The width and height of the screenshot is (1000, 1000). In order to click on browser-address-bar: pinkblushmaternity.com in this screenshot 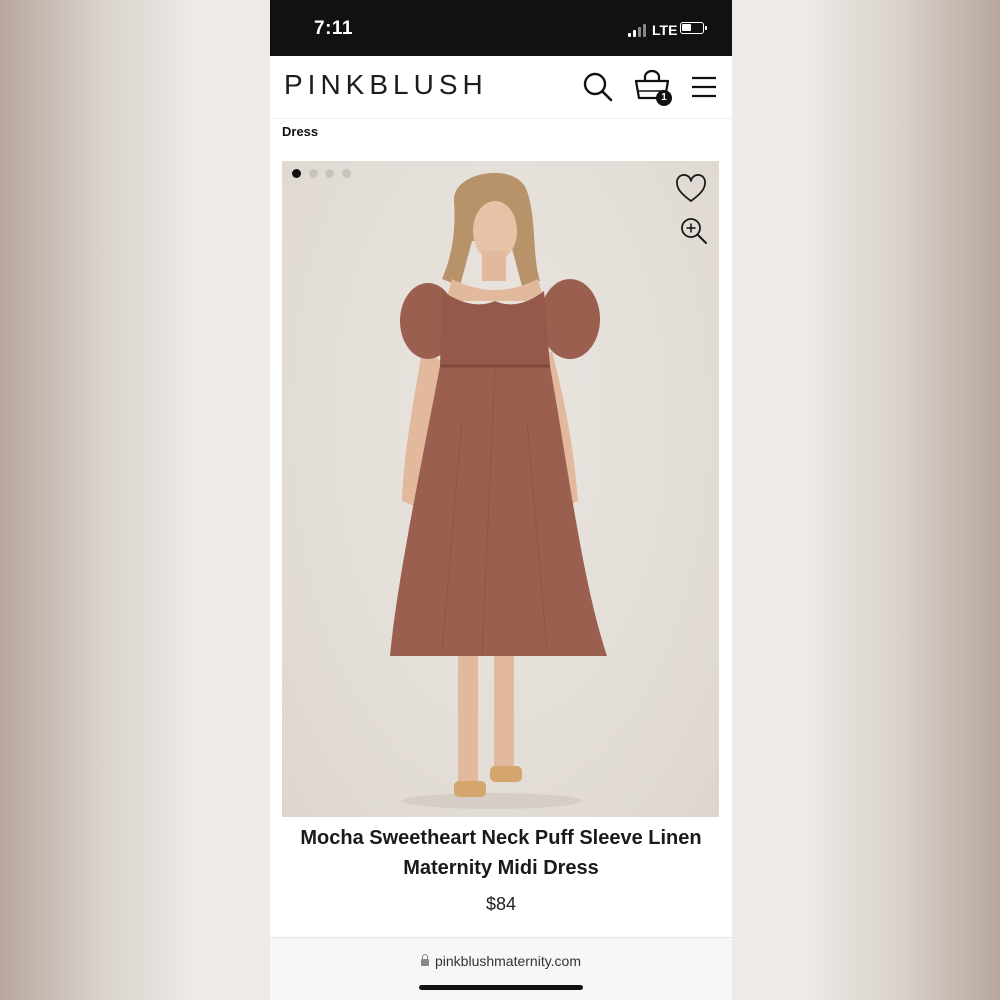, I will do `click(501, 969)`.